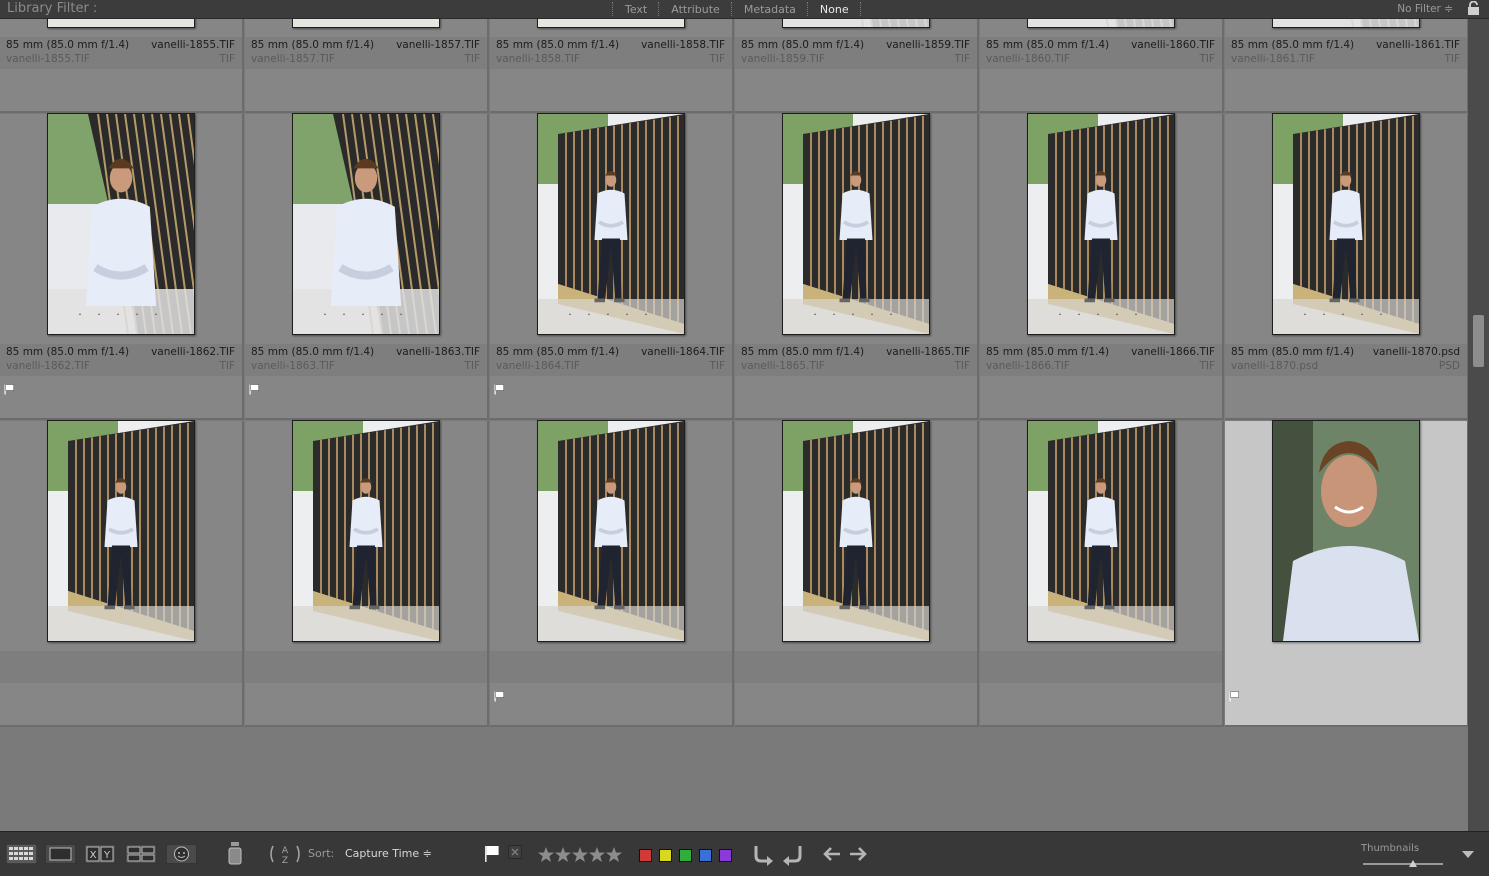  I want to click on tab-metadata: Metadata, so click(770, 9).